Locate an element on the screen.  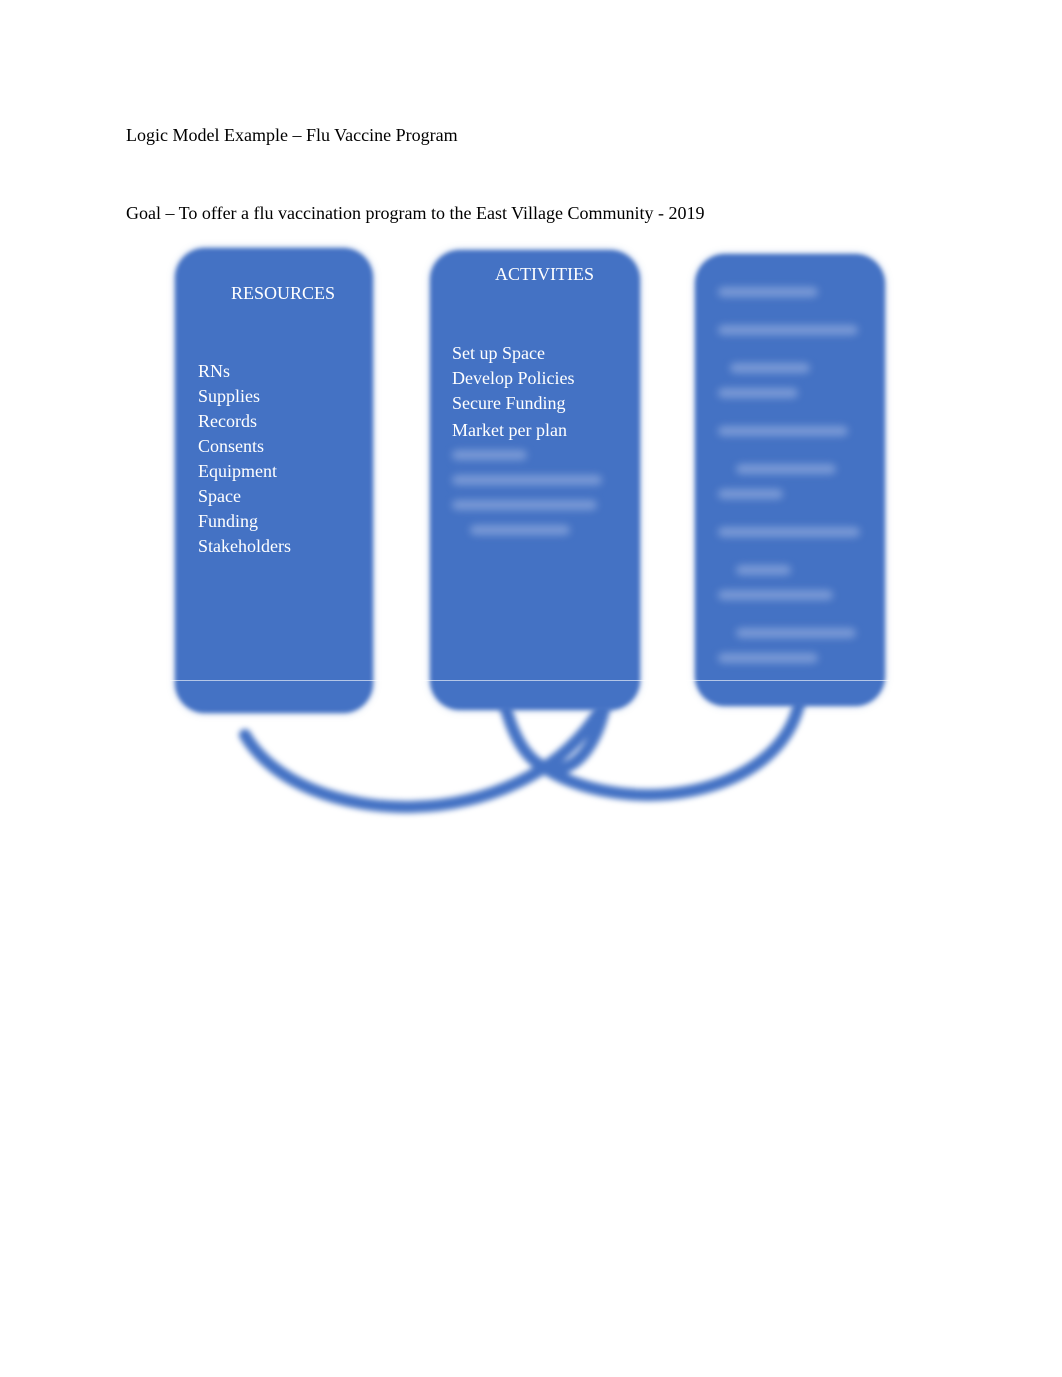
activity-item: Develop Policies is located at coordinates (513, 378).